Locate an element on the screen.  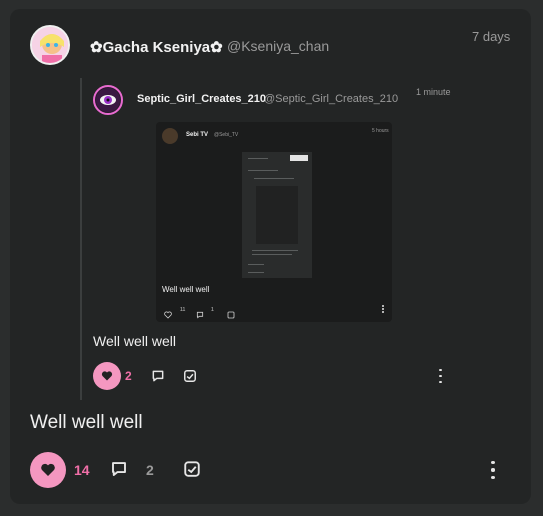
inner-time: 5 hours is located at coordinates (380, 131).